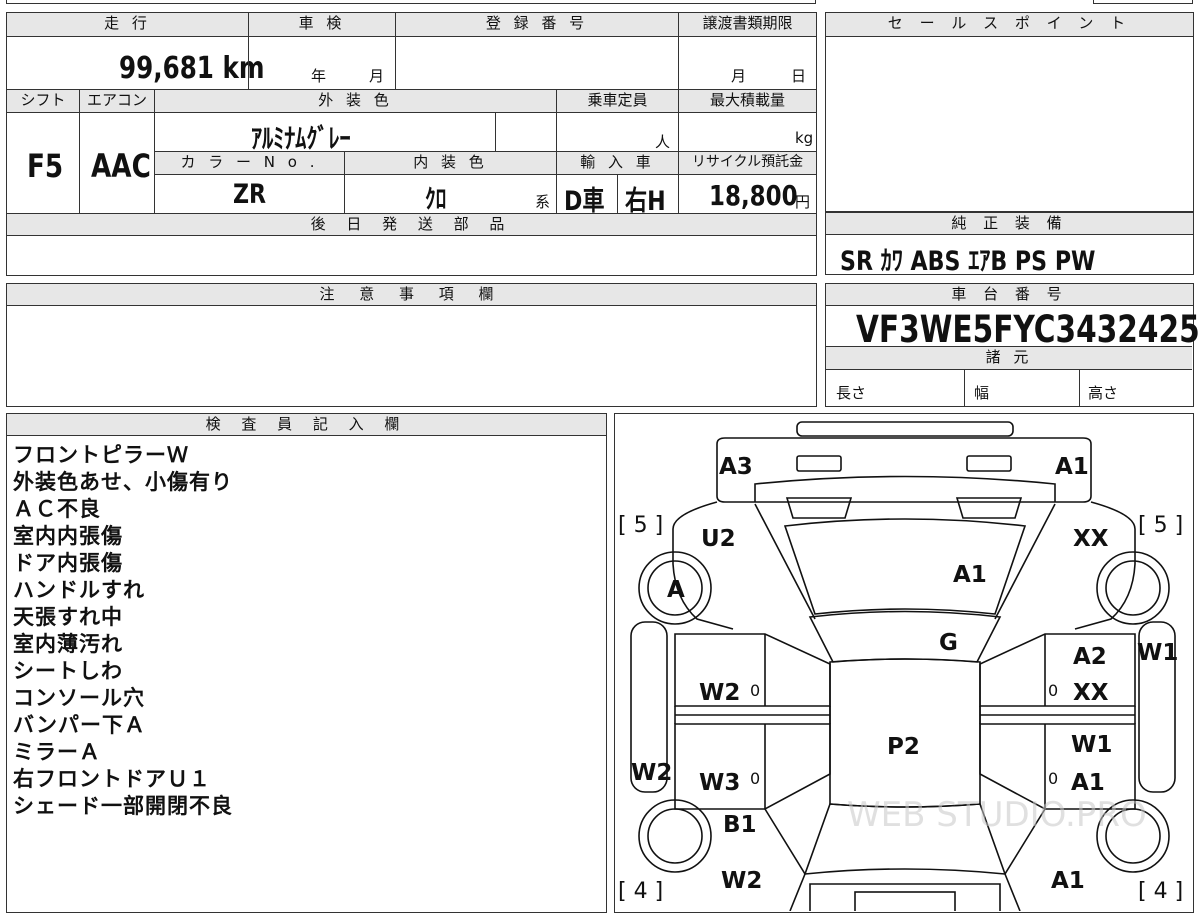 The height and width of the screenshot is (913, 1200). What do you see at coordinates (411, 2) in the screenshot?
I see `top-strip` at bounding box center [411, 2].